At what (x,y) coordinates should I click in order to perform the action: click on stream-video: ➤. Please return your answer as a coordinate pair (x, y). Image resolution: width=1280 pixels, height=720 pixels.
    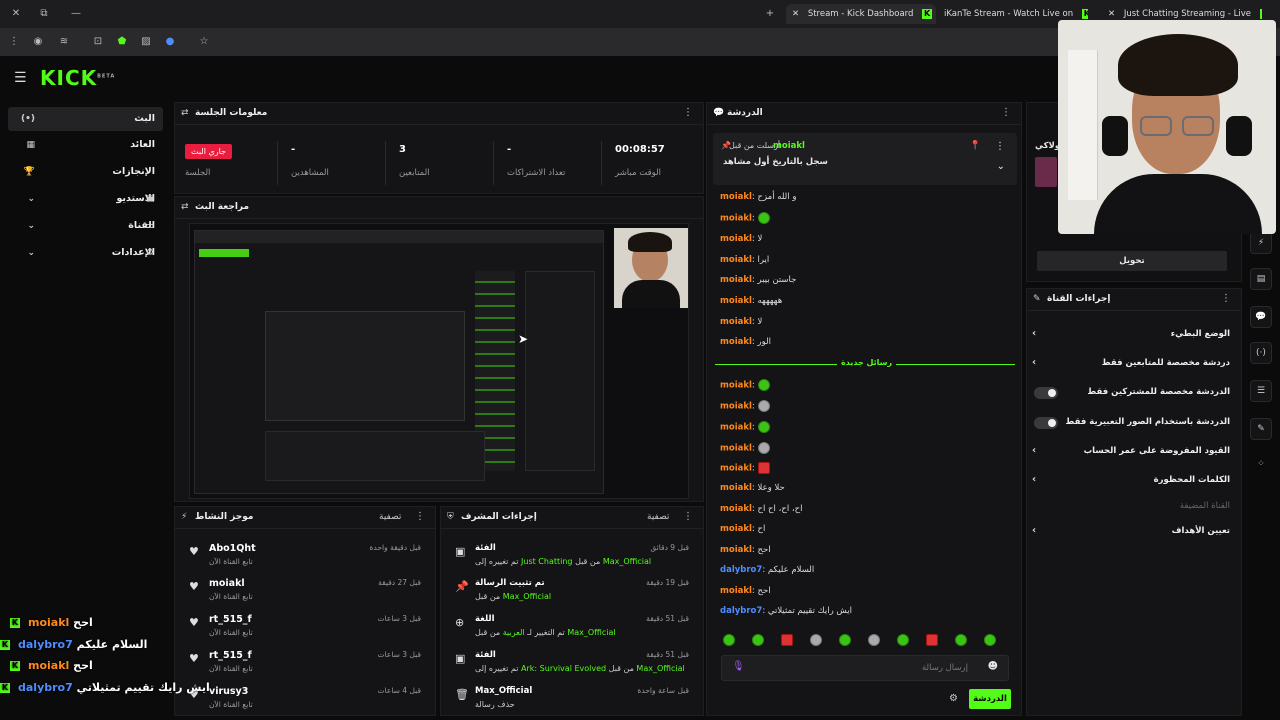
    Looking at the image, I should click on (439, 361).